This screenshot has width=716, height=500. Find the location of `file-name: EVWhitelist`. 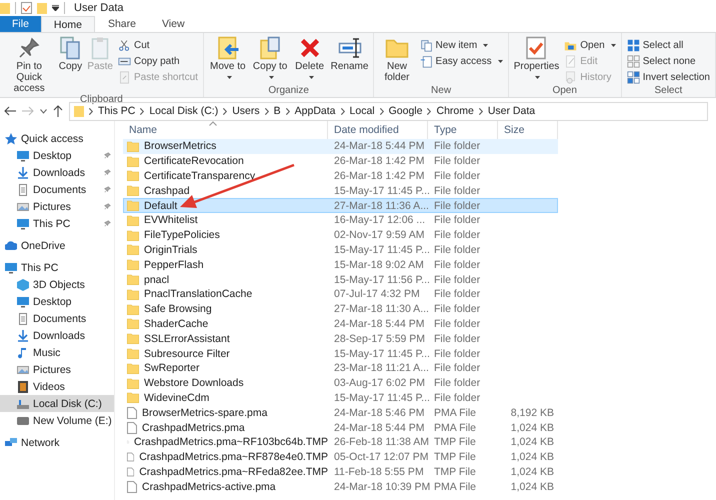

file-name: EVWhitelist is located at coordinates (171, 220).